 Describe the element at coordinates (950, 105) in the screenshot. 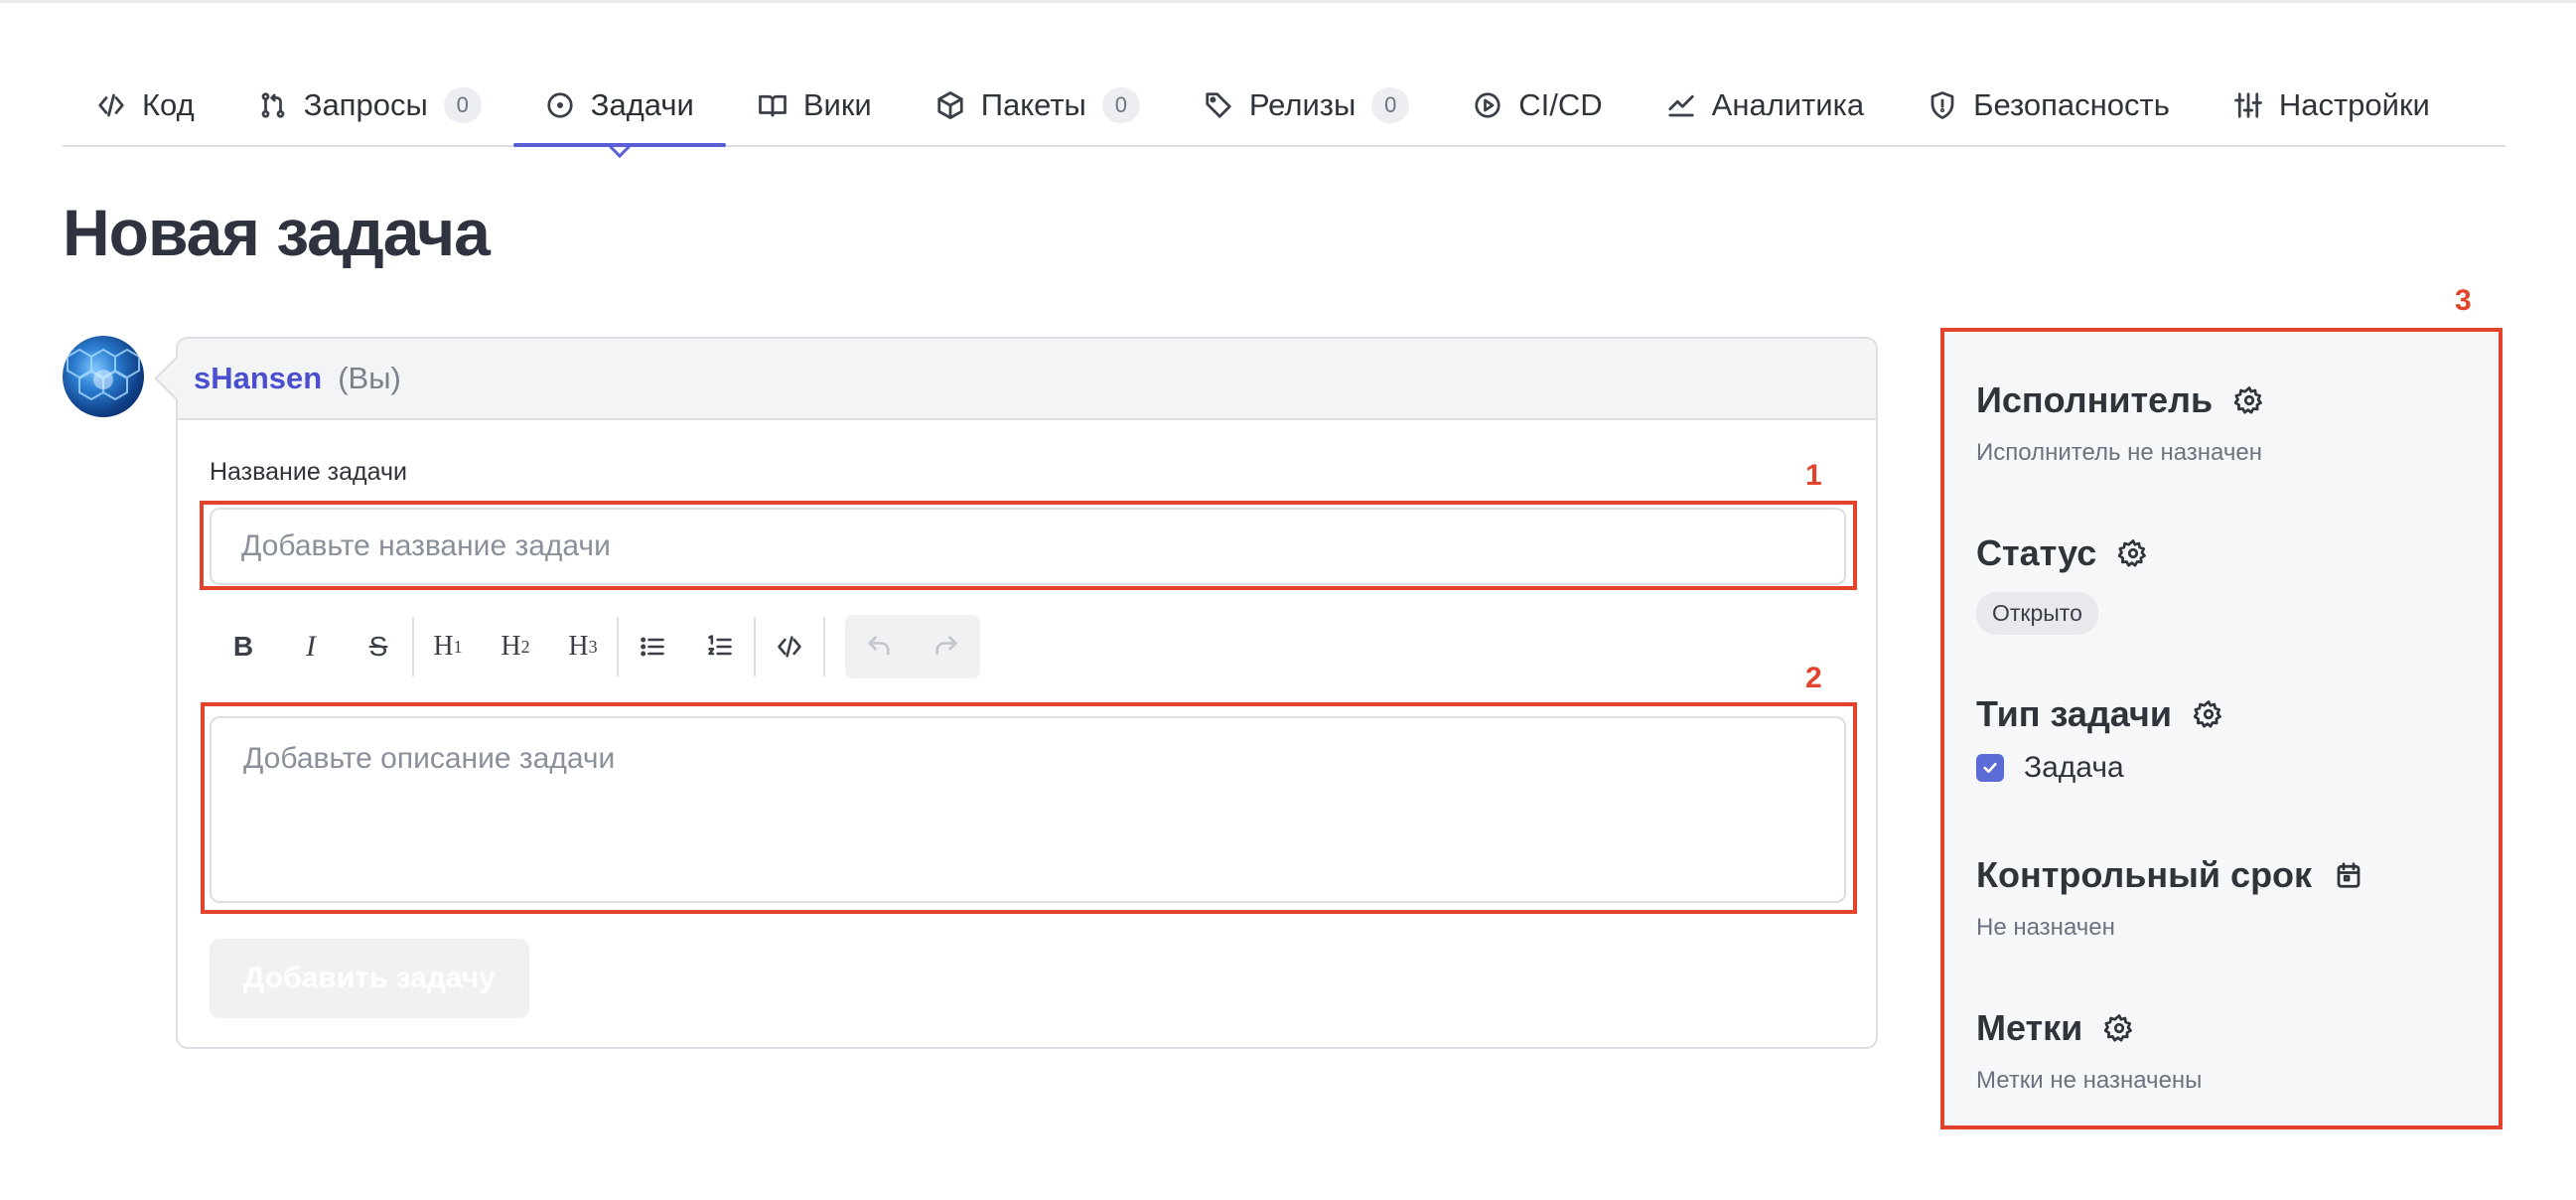

I see `package-icon` at that location.